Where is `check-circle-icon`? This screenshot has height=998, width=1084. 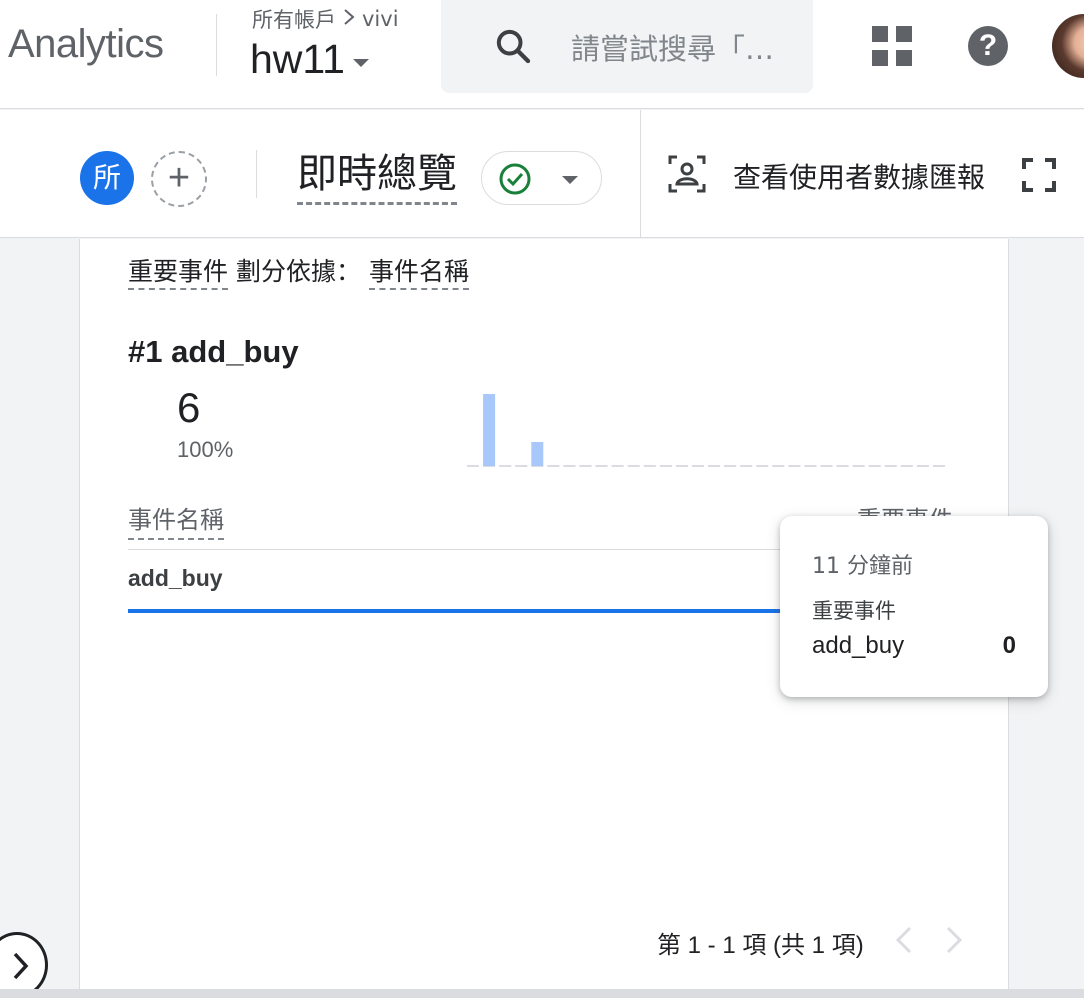
check-circle-icon is located at coordinates (515, 179).